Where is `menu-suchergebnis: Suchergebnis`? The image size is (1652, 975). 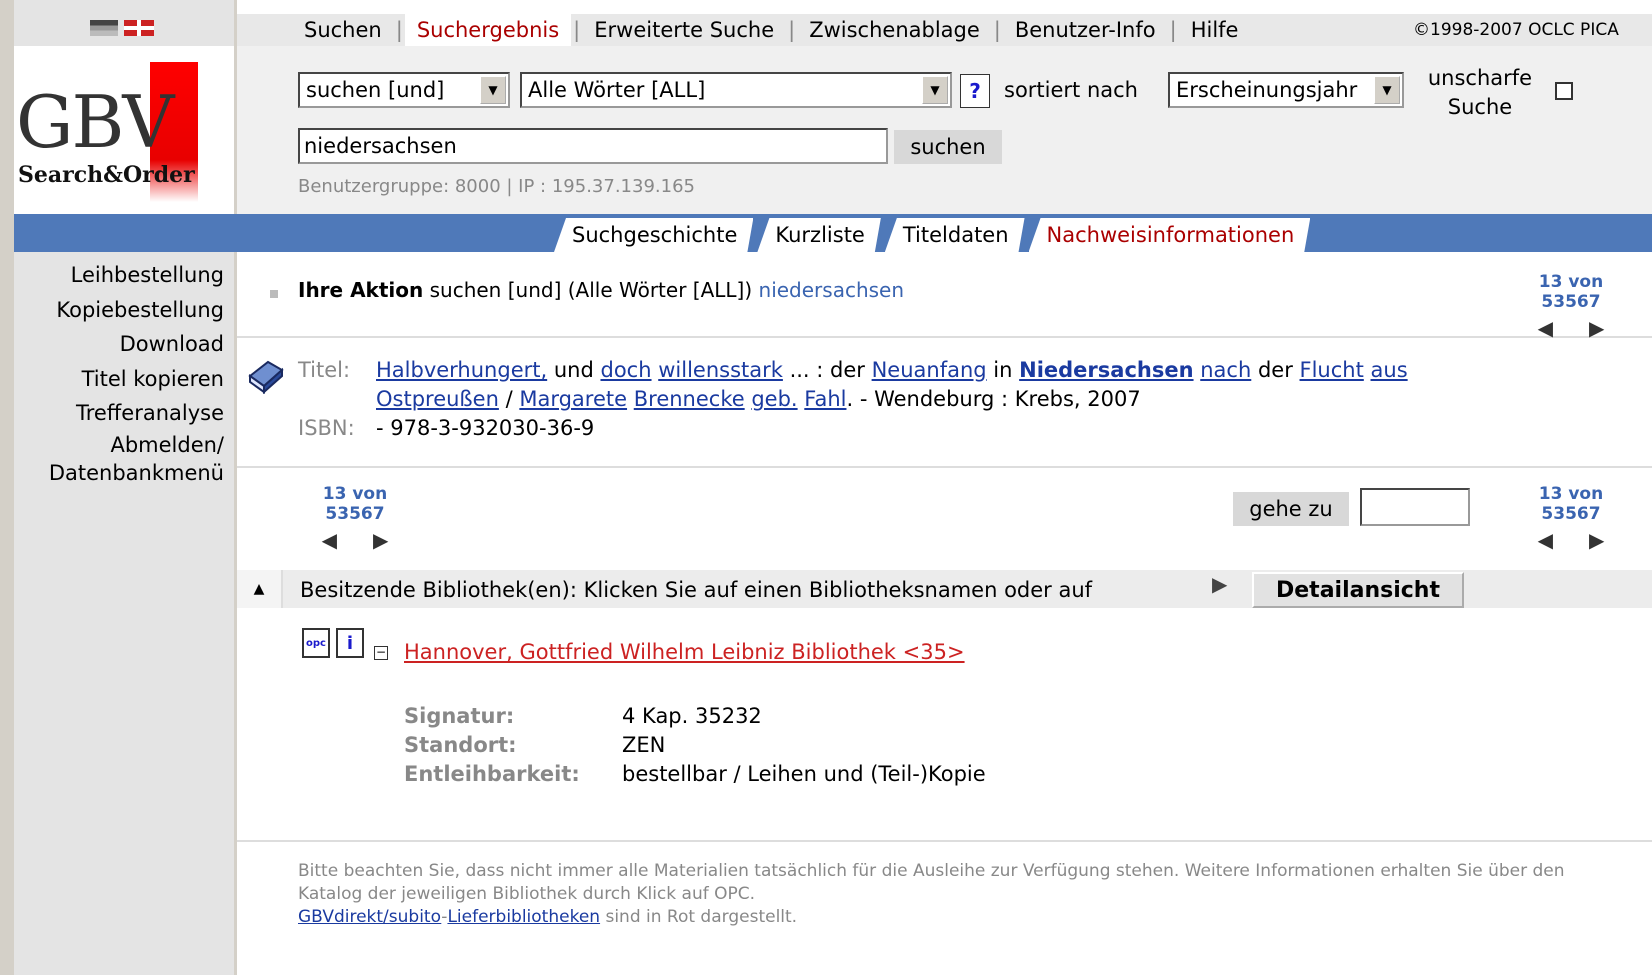
menu-suchergebnis: Suchergebnis is located at coordinates (488, 30).